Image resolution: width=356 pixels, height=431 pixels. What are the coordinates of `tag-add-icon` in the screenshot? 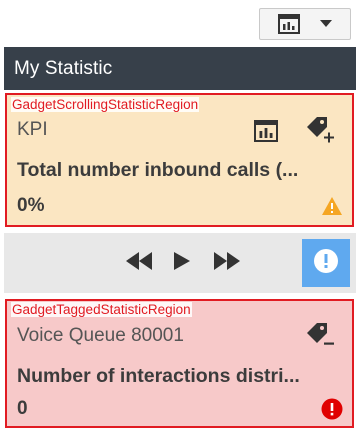 It's located at (320, 130).